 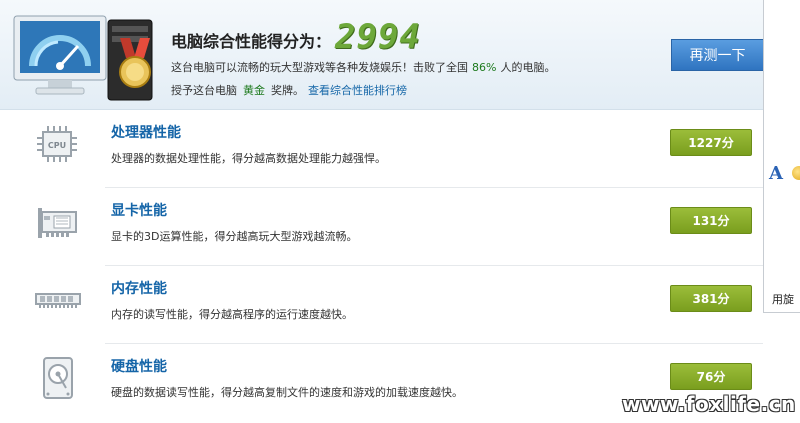 I want to click on graphics-card-icon, so click(x=57, y=223).